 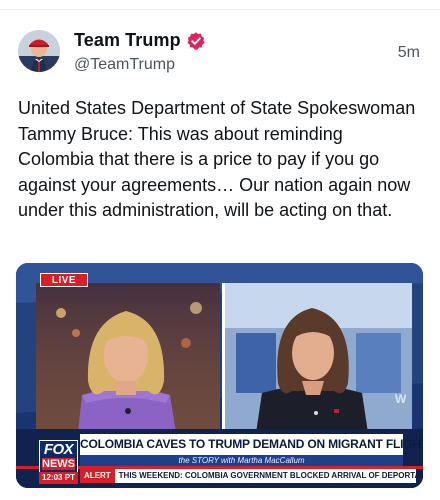 I want to click on logo-fox-text: FOX, so click(x=58, y=449).